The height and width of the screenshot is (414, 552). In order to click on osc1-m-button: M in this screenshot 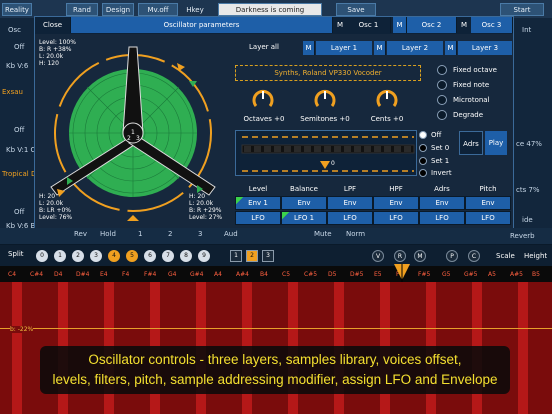, I will do `click(340, 25)`.